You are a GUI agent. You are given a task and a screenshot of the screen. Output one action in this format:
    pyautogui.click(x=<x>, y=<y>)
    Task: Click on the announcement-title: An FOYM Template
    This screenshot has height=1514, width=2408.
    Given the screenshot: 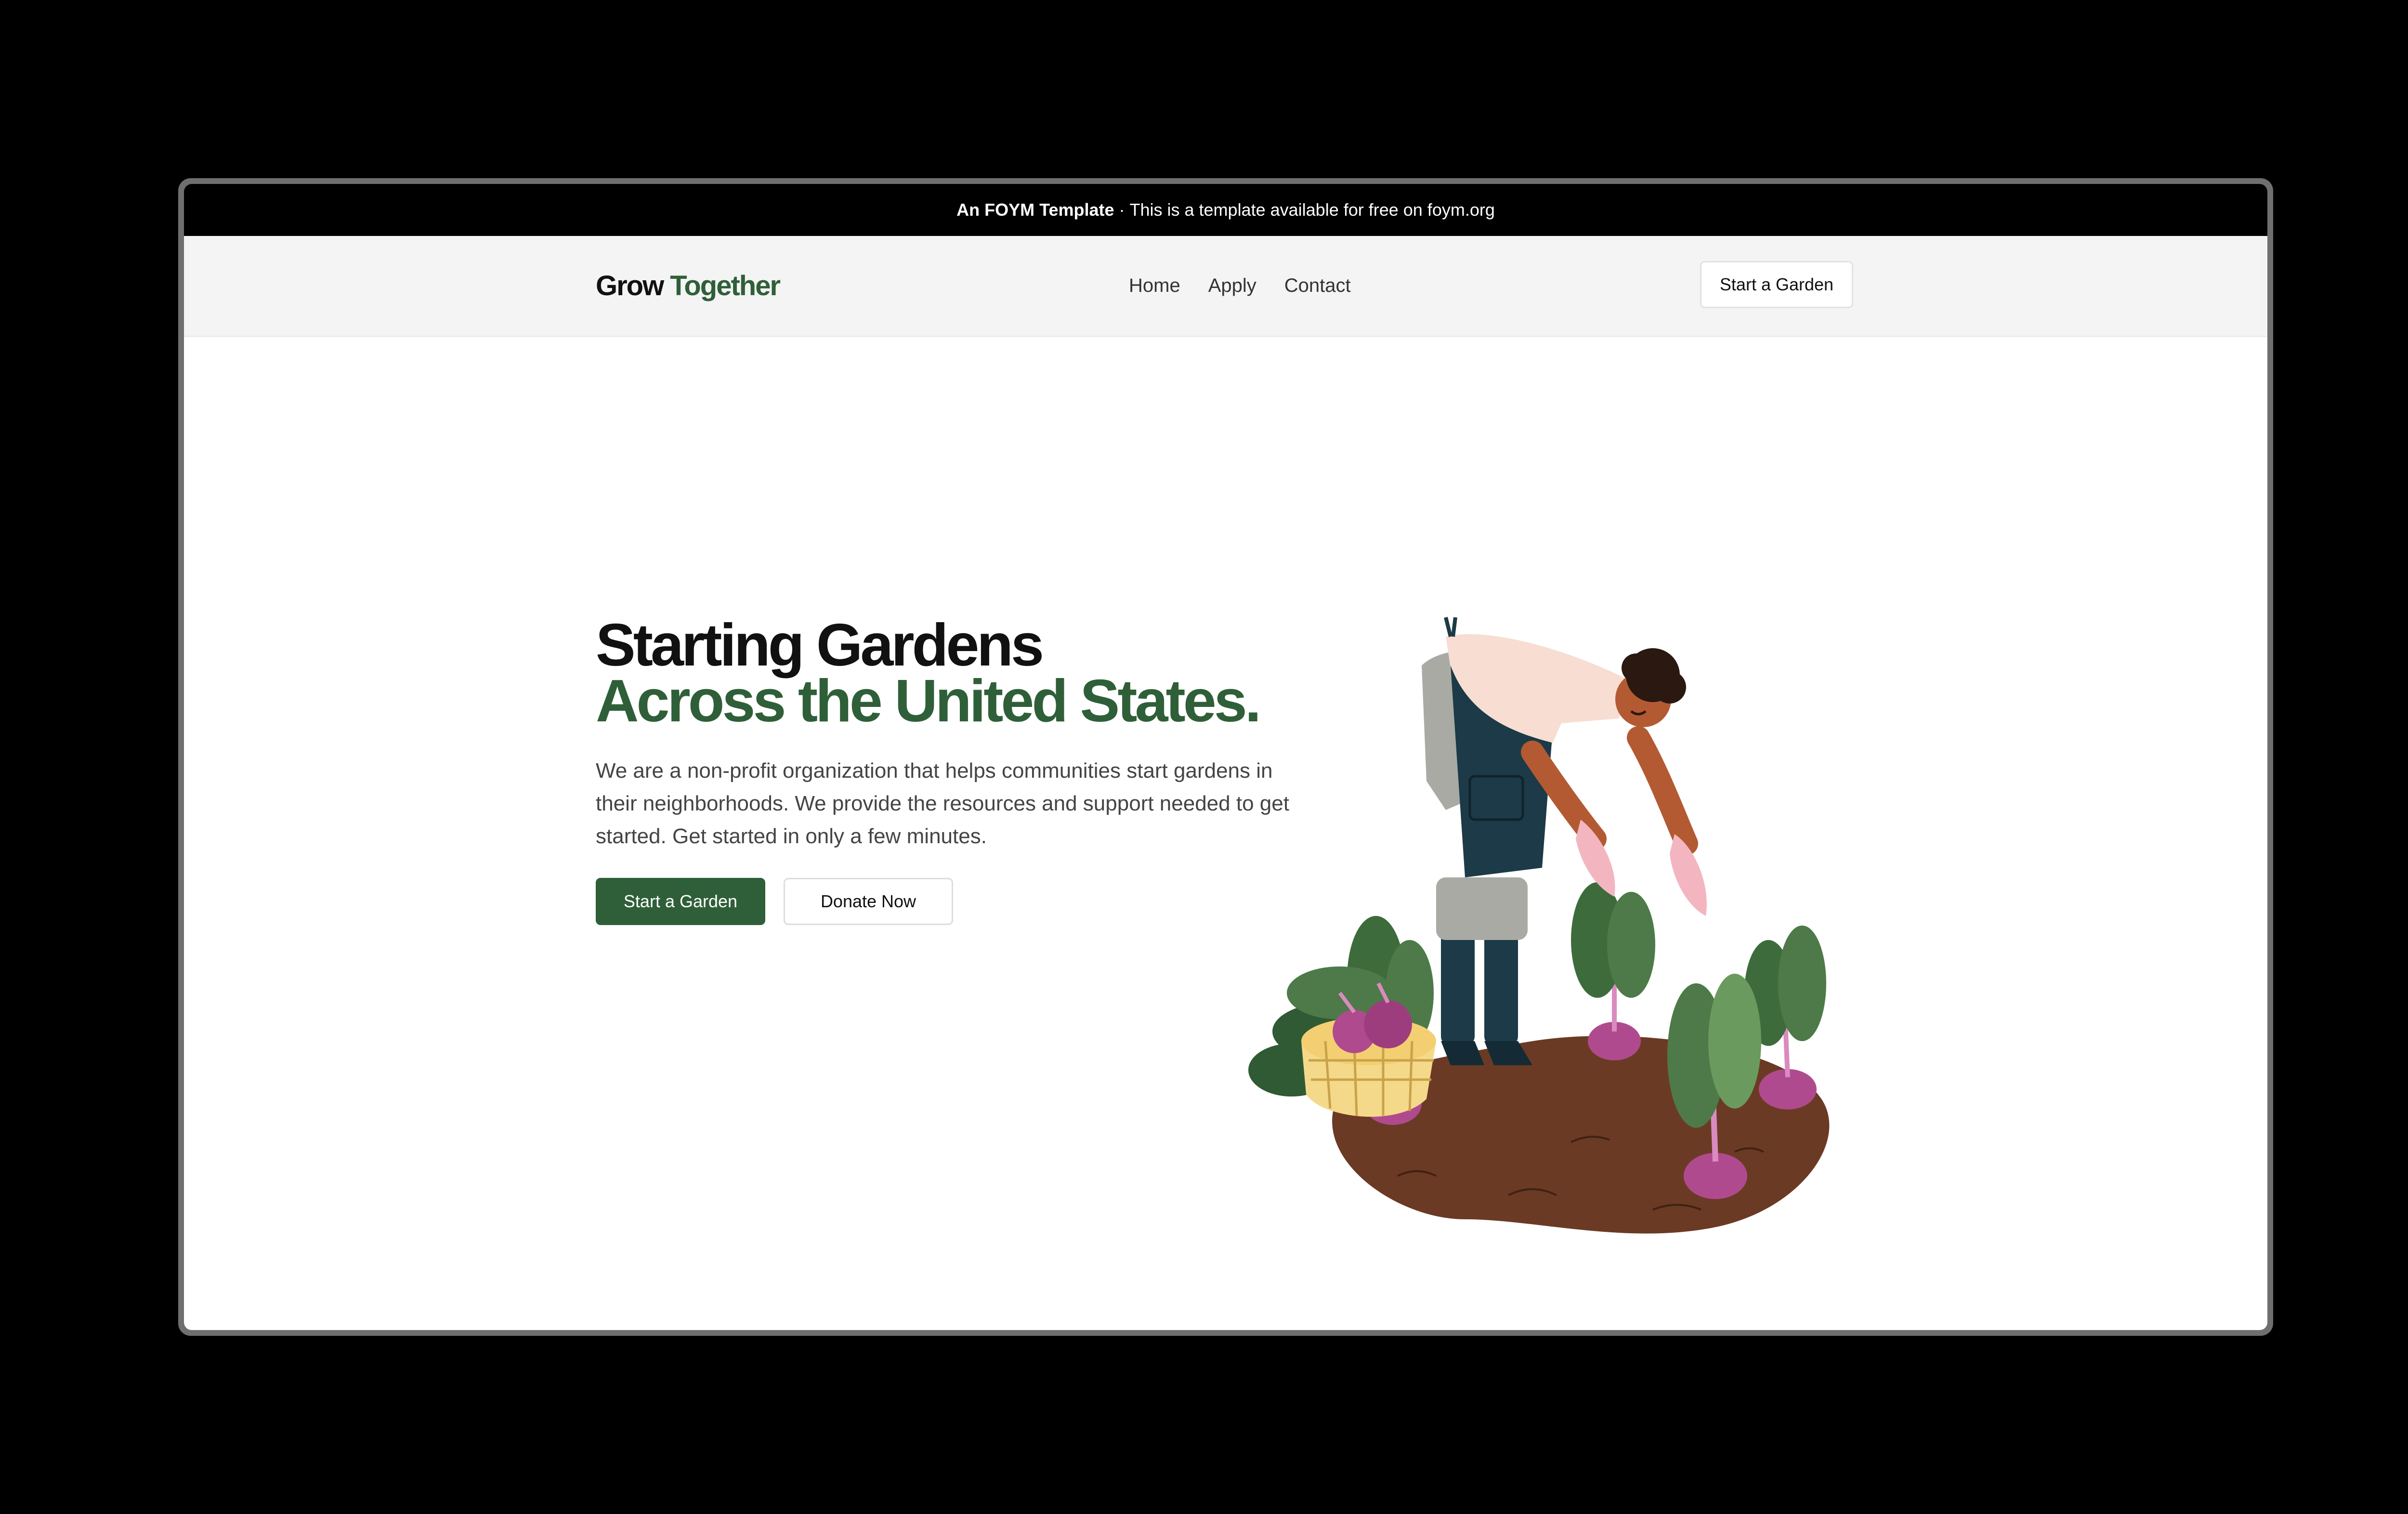 What is the action you would take?
    pyautogui.click(x=1035, y=210)
    